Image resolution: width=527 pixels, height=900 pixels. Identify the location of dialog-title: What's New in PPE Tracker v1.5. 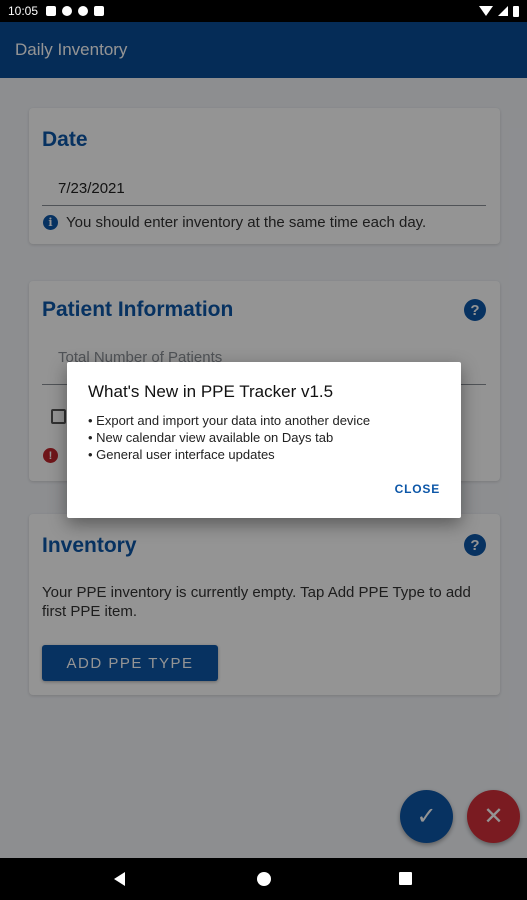
(211, 391).